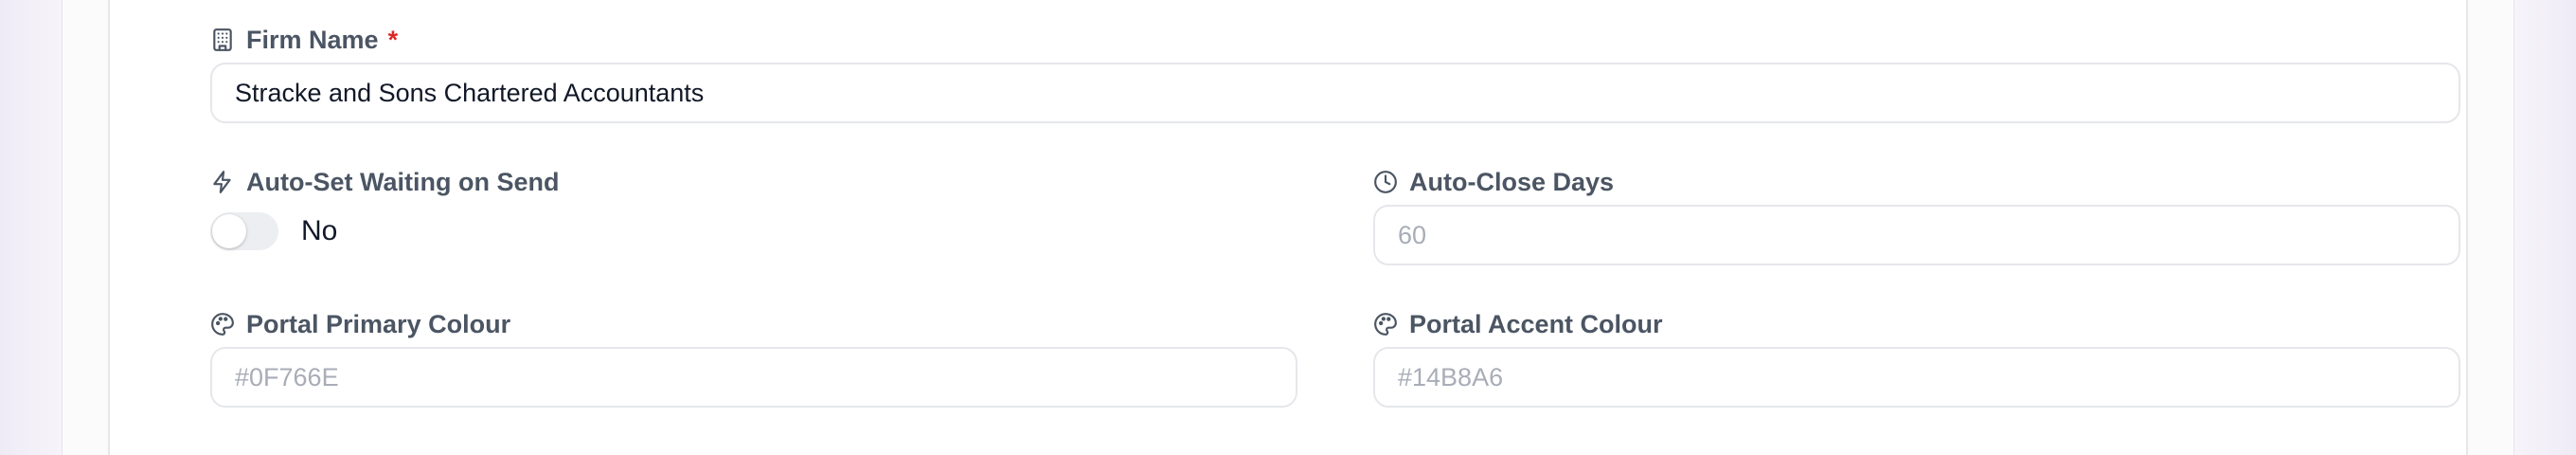  What do you see at coordinates (319, 230) in the screenshot?
I see `auto-set-waiting-toggle-text: No` at bounding box center [319, 230].